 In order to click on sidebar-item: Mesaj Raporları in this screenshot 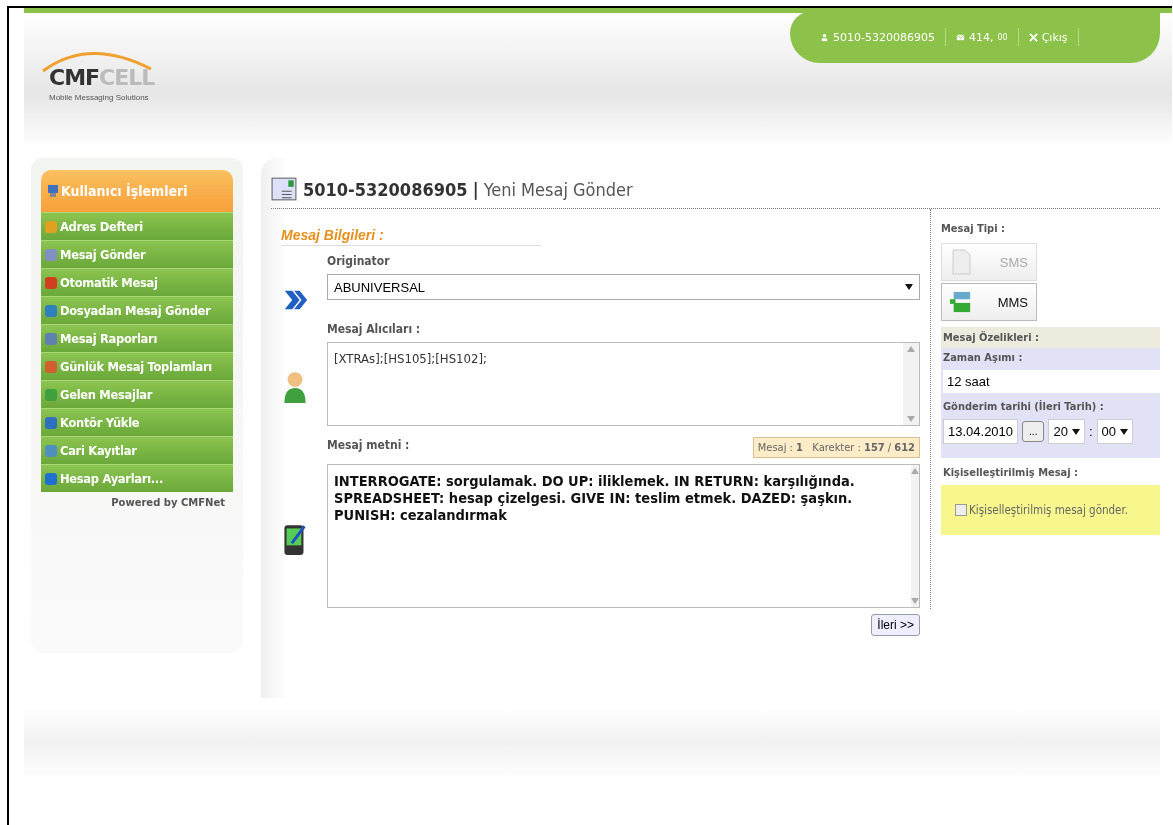, I will do `click(137, 338)`.